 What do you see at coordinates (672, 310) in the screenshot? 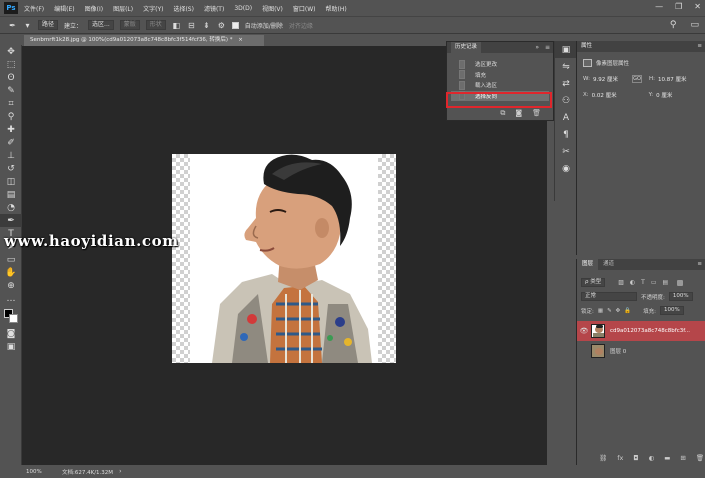
I see `fill-field: 100%` at bounding box center [672, 310].